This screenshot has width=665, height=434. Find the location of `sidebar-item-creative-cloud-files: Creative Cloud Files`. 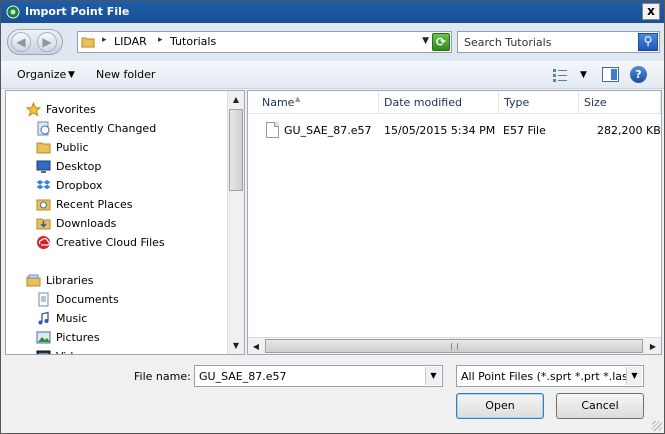

sidebar-item-creative-cloud-files: Creative Cloud Files is located at coordinates (117, 242).